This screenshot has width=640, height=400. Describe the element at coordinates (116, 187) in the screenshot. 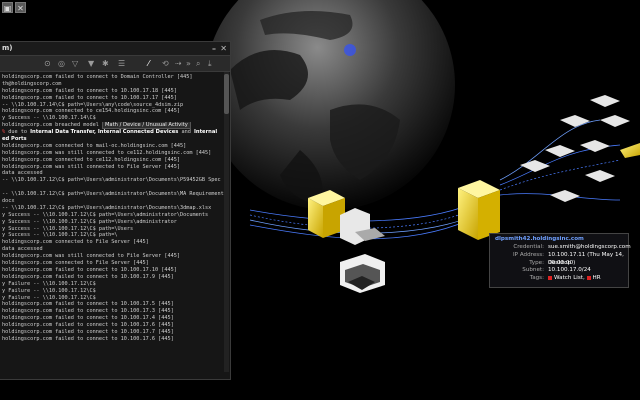

I see `log-line` at that location.